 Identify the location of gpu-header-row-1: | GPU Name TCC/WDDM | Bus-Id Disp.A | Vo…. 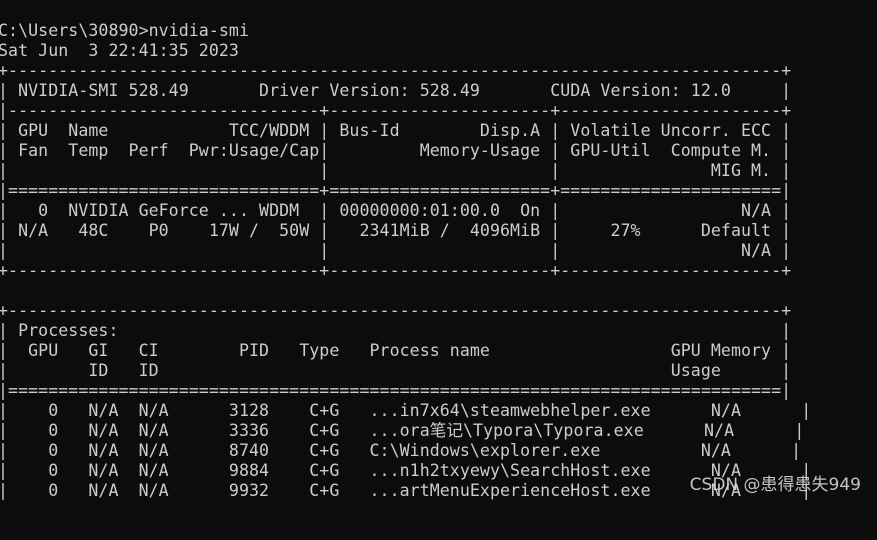
(396, 130).